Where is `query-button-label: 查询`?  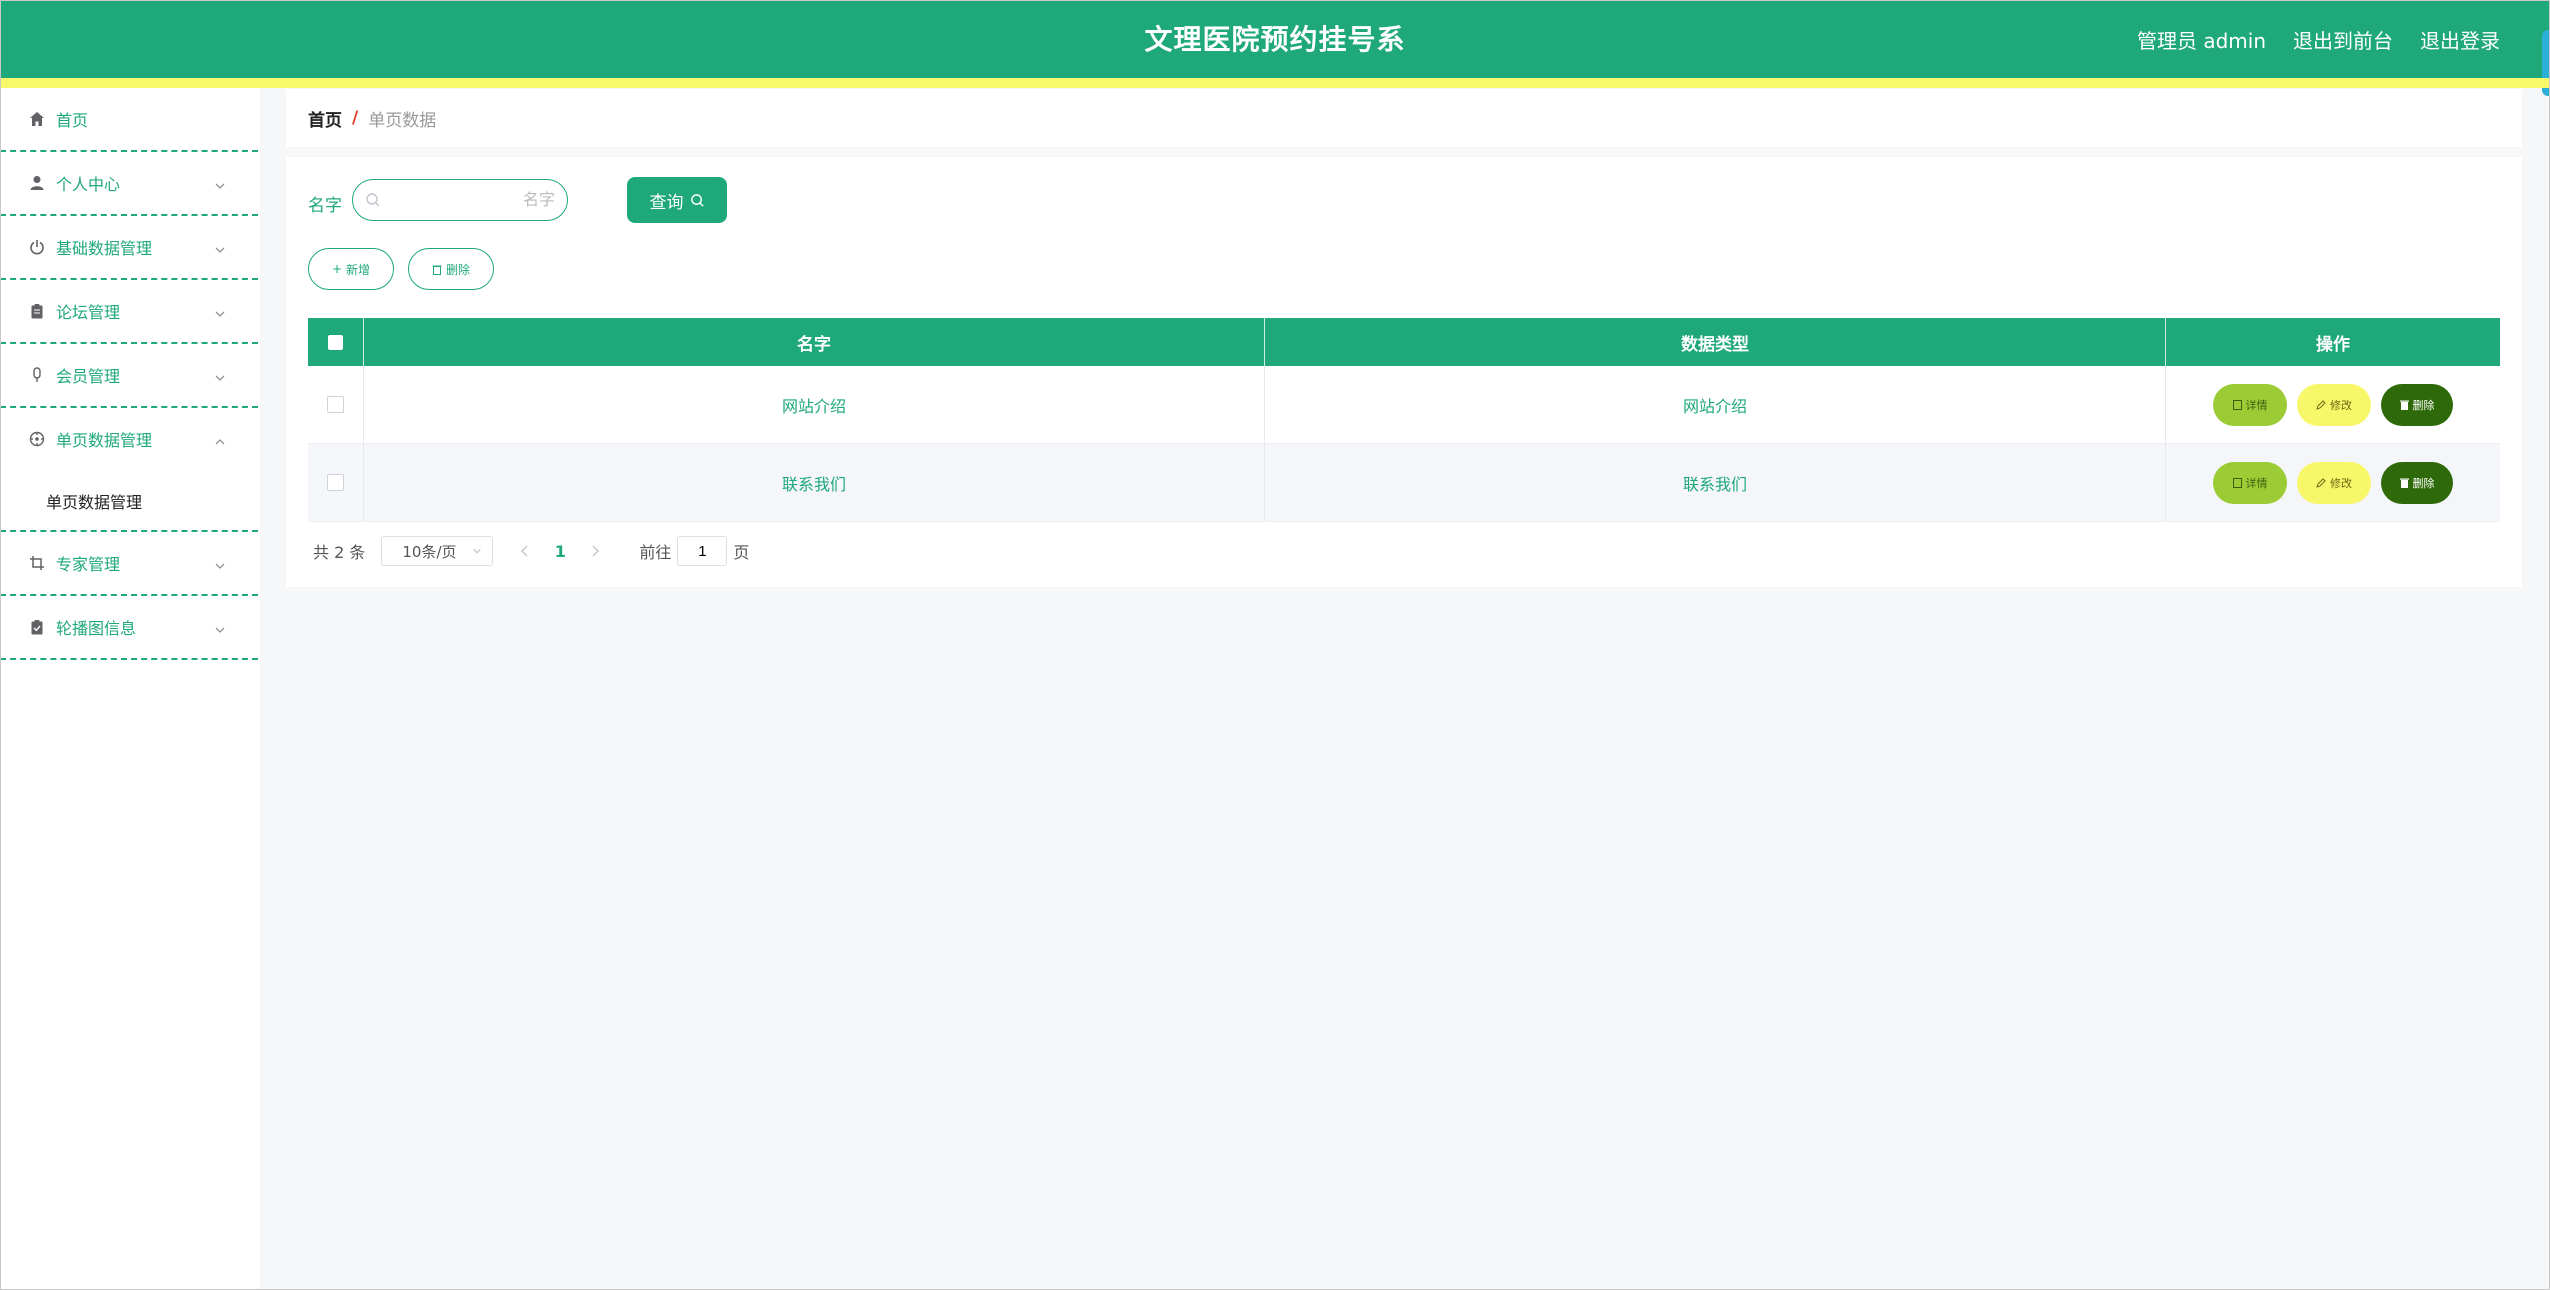 query-button-label: 查询 is located at coordinates (666, 202).